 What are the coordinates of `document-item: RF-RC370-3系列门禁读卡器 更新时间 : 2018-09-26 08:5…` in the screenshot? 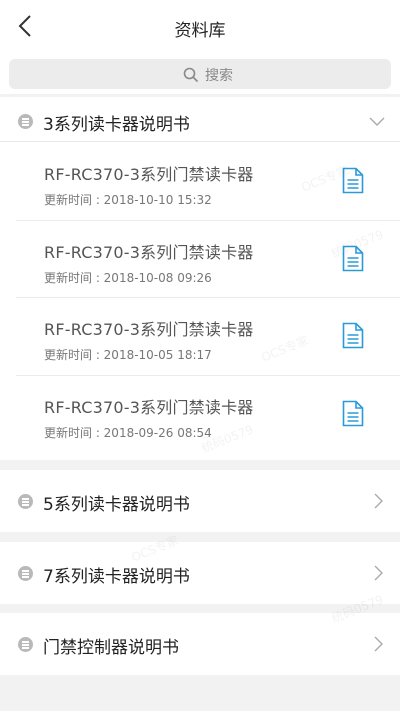 It's located at (200, 413).